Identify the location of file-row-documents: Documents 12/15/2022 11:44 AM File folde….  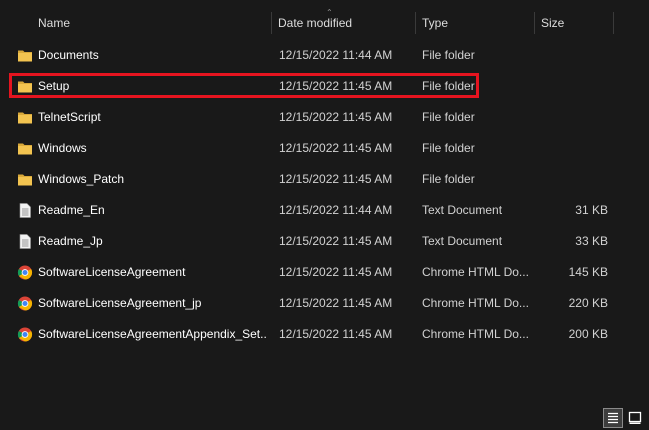
(324, 55).